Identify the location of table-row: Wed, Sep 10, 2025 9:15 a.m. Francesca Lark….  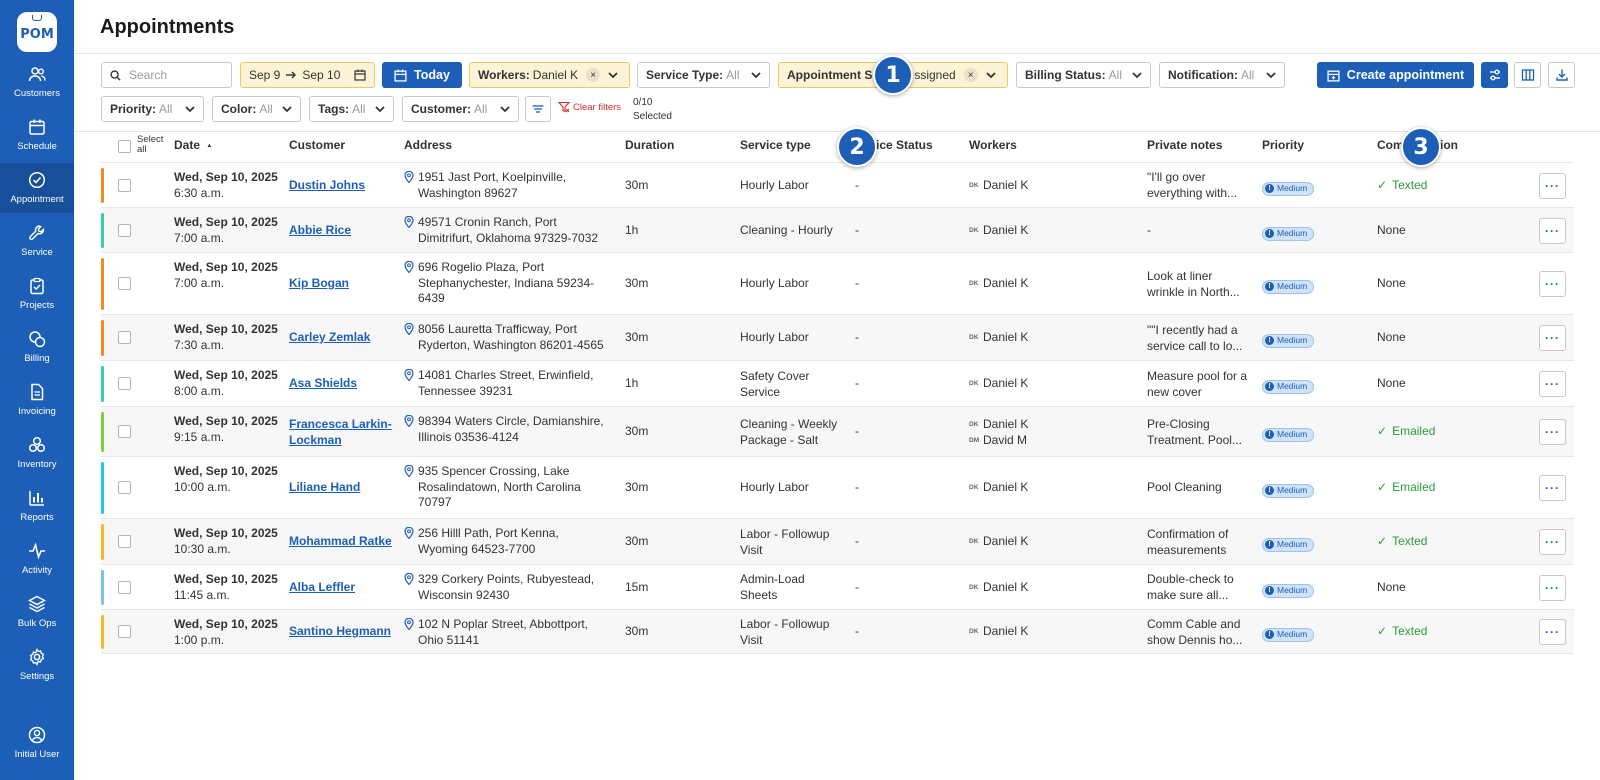
(837, 431).